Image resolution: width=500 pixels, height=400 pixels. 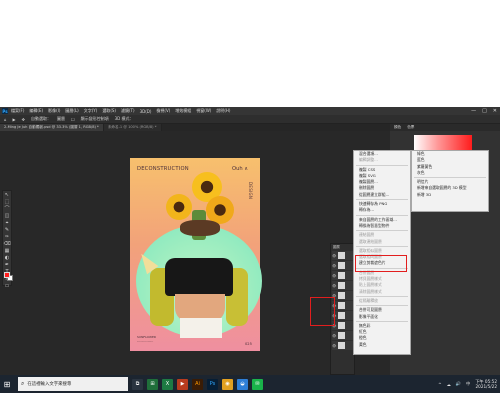 What do you see at coordinates (137, 384) in the screenshot?
I see `task-view-icon: ⧉` at bounding box center [137, 384].